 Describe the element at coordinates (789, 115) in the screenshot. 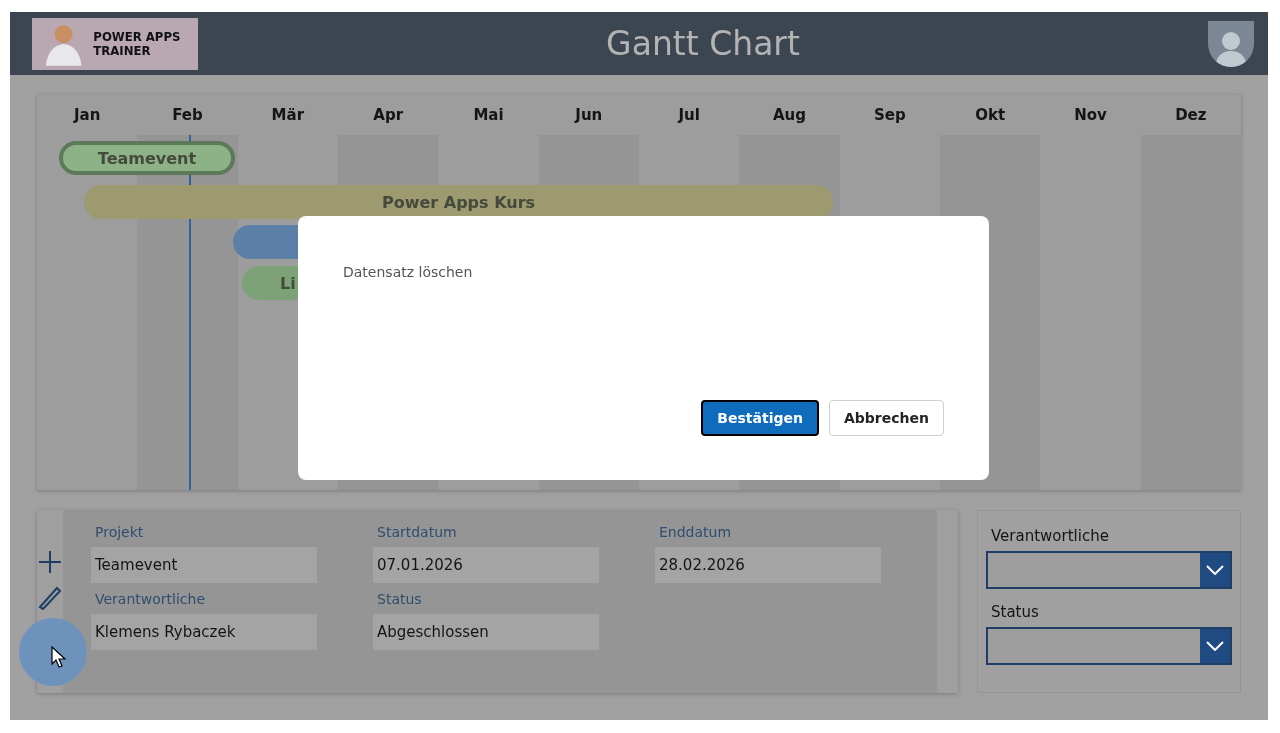

I see `month-label: Aug` at that location.